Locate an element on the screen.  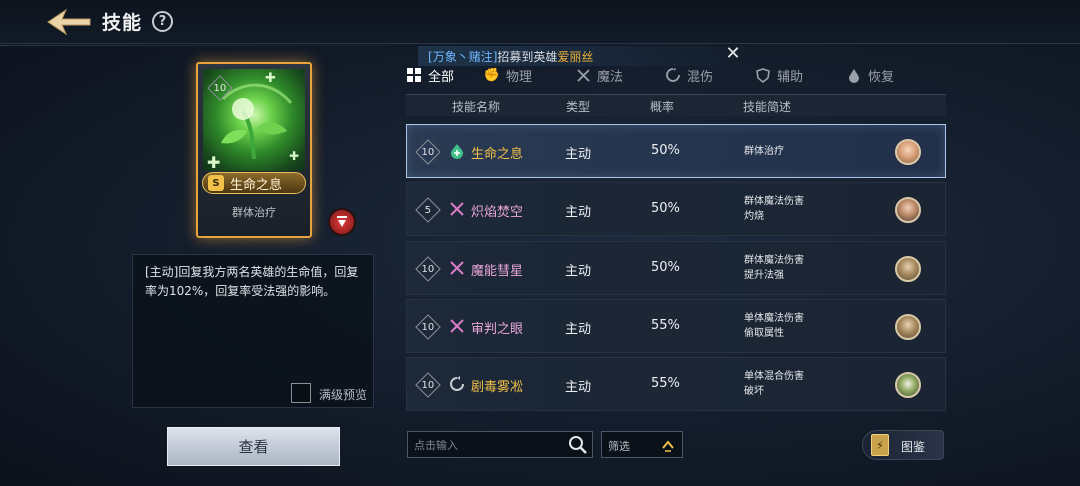
tab-mixed: 混伤 is located at coordinates (710, 75).